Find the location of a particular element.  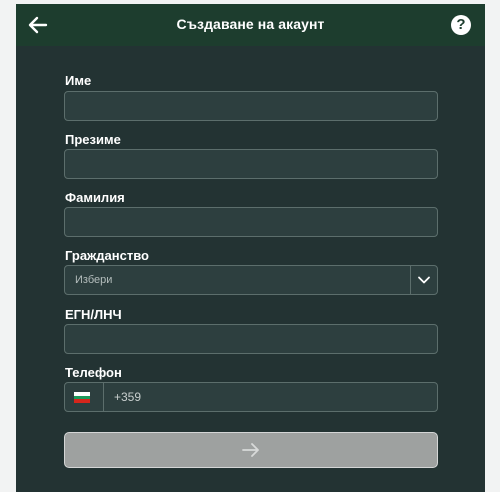

phone-input is located at coordinates (290, 397).